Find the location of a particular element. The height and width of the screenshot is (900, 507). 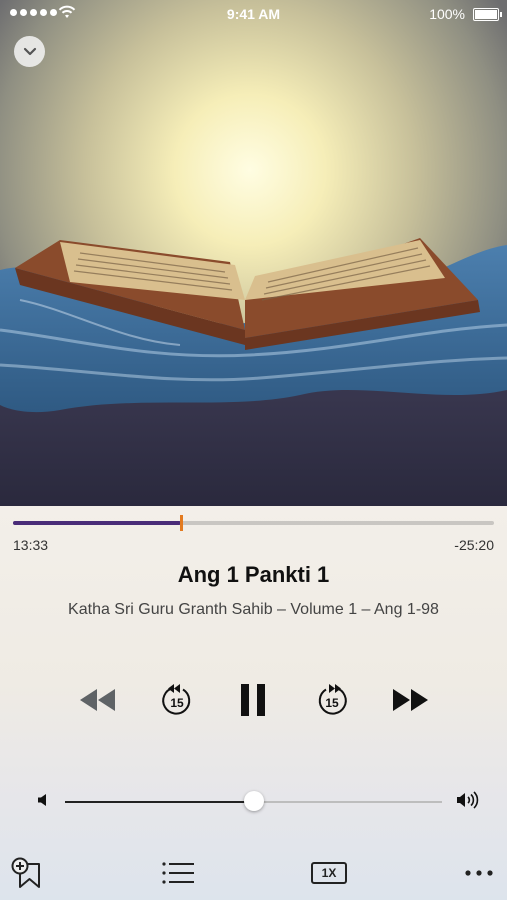

remaining-time: -25:20 is located at coordinates (474, 545).